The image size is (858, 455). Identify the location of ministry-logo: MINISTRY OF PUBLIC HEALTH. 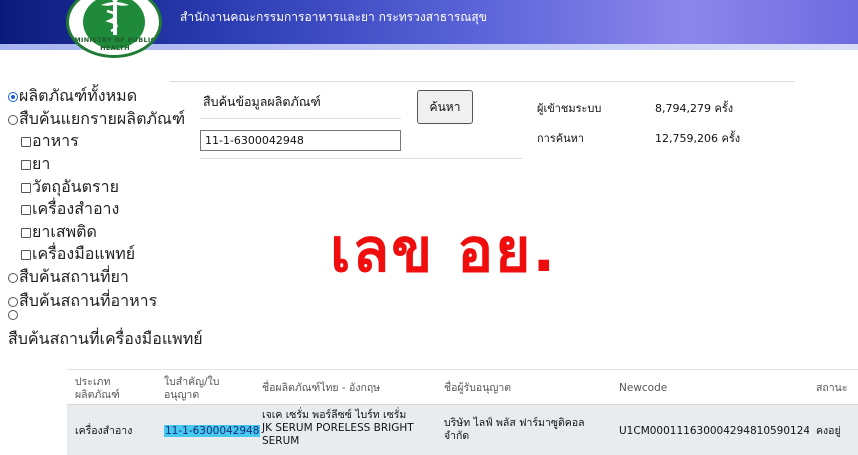
(114, 29).